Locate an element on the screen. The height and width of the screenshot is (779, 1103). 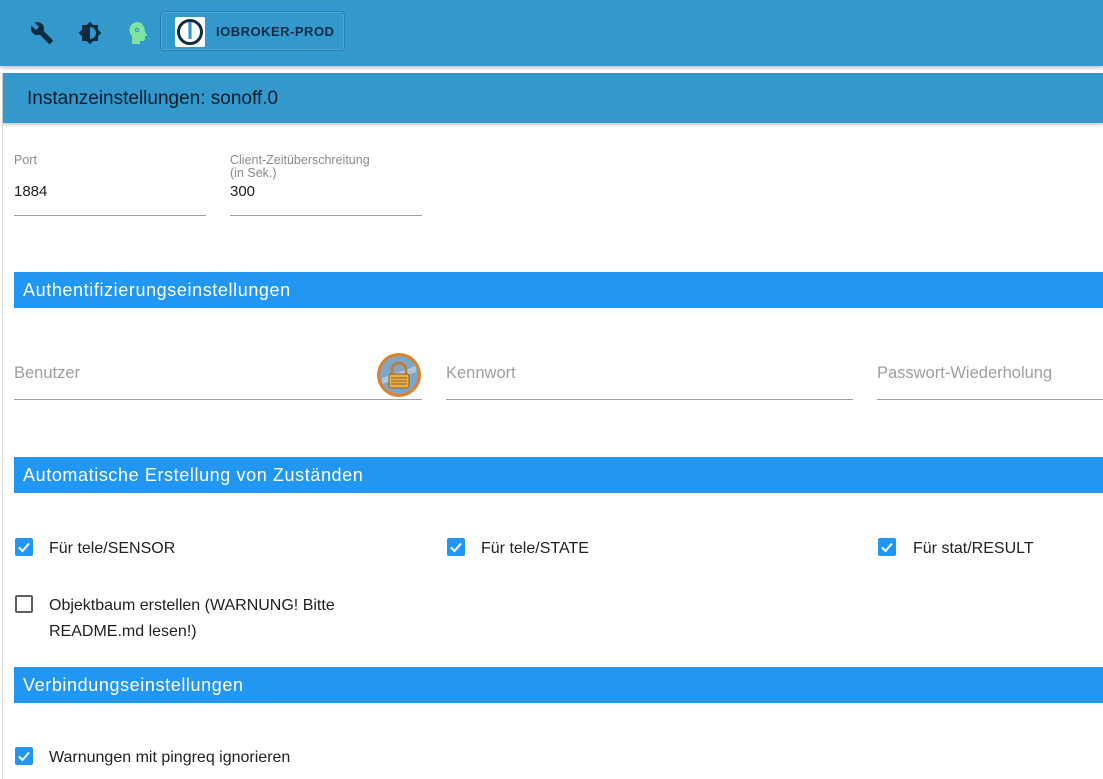
tele-state-checkbox is located at coordinates (456, 547).